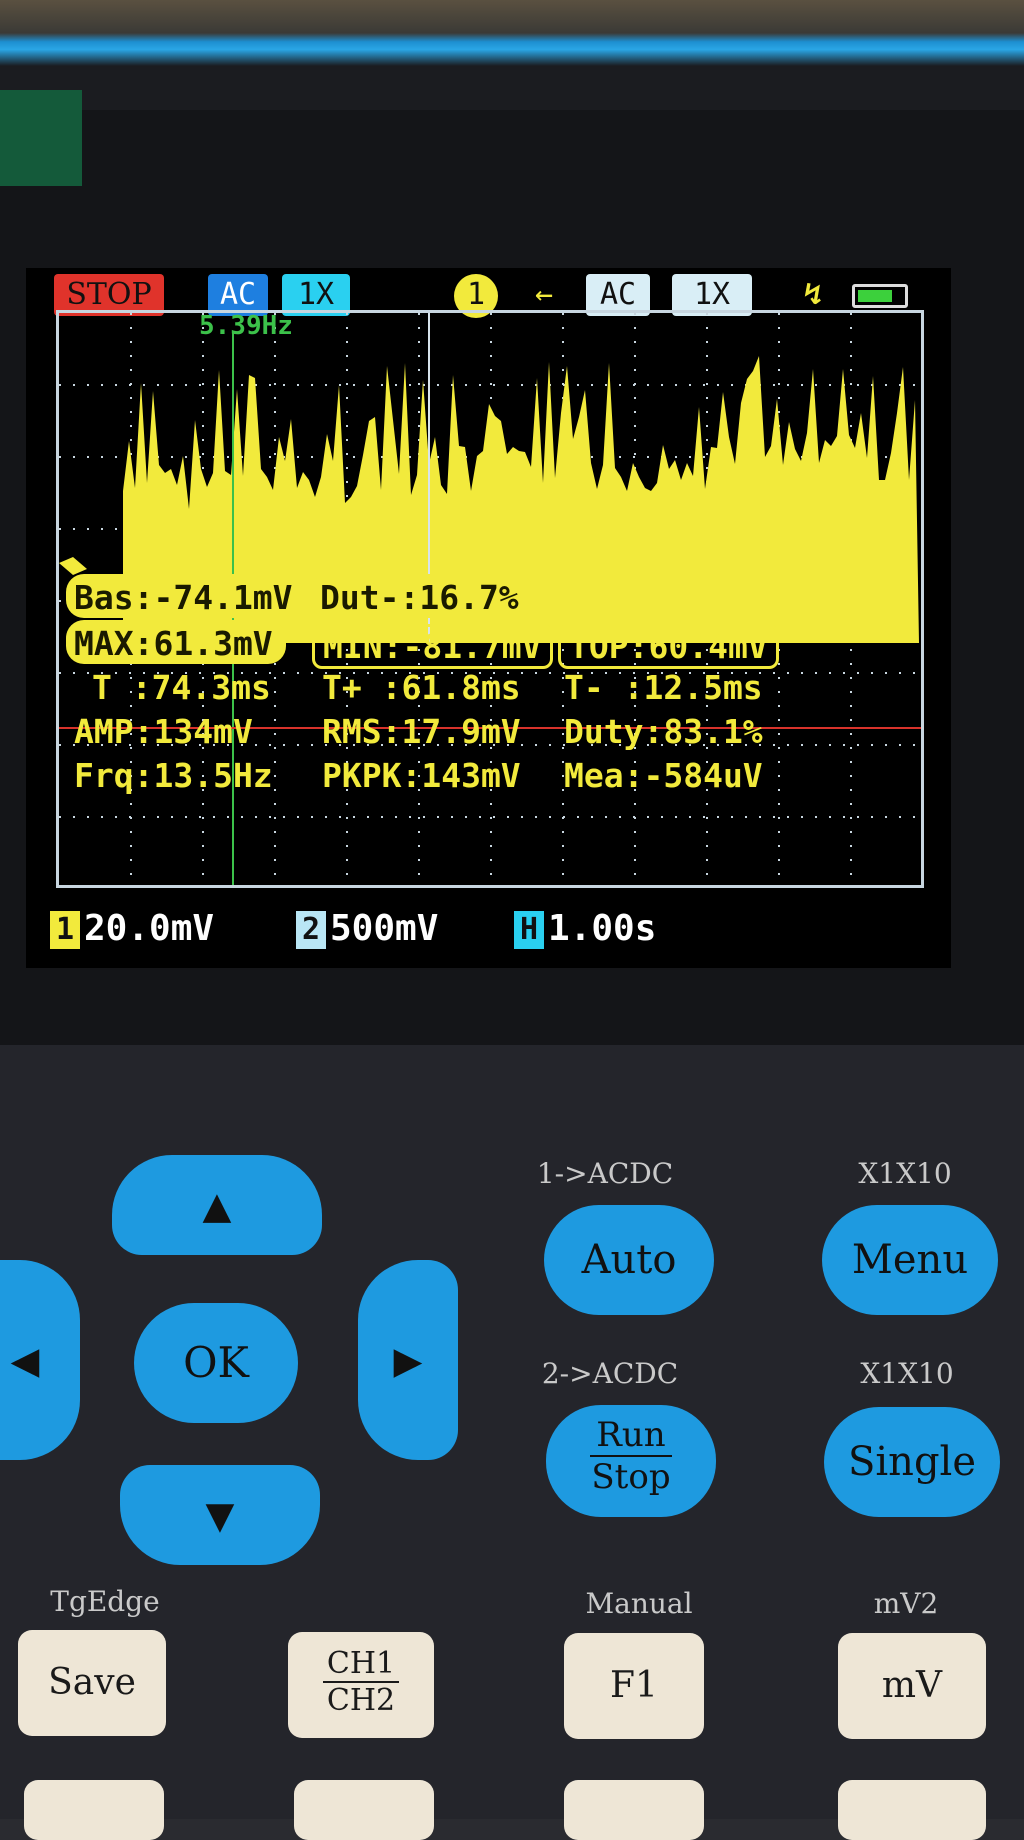 Image resolution: width=1024 pixels, height=1840 pixels. Describe the element at coordinates (605, 1173) in the screenshot. I see `auto-secondary-label: 1->ACDC` at that location.